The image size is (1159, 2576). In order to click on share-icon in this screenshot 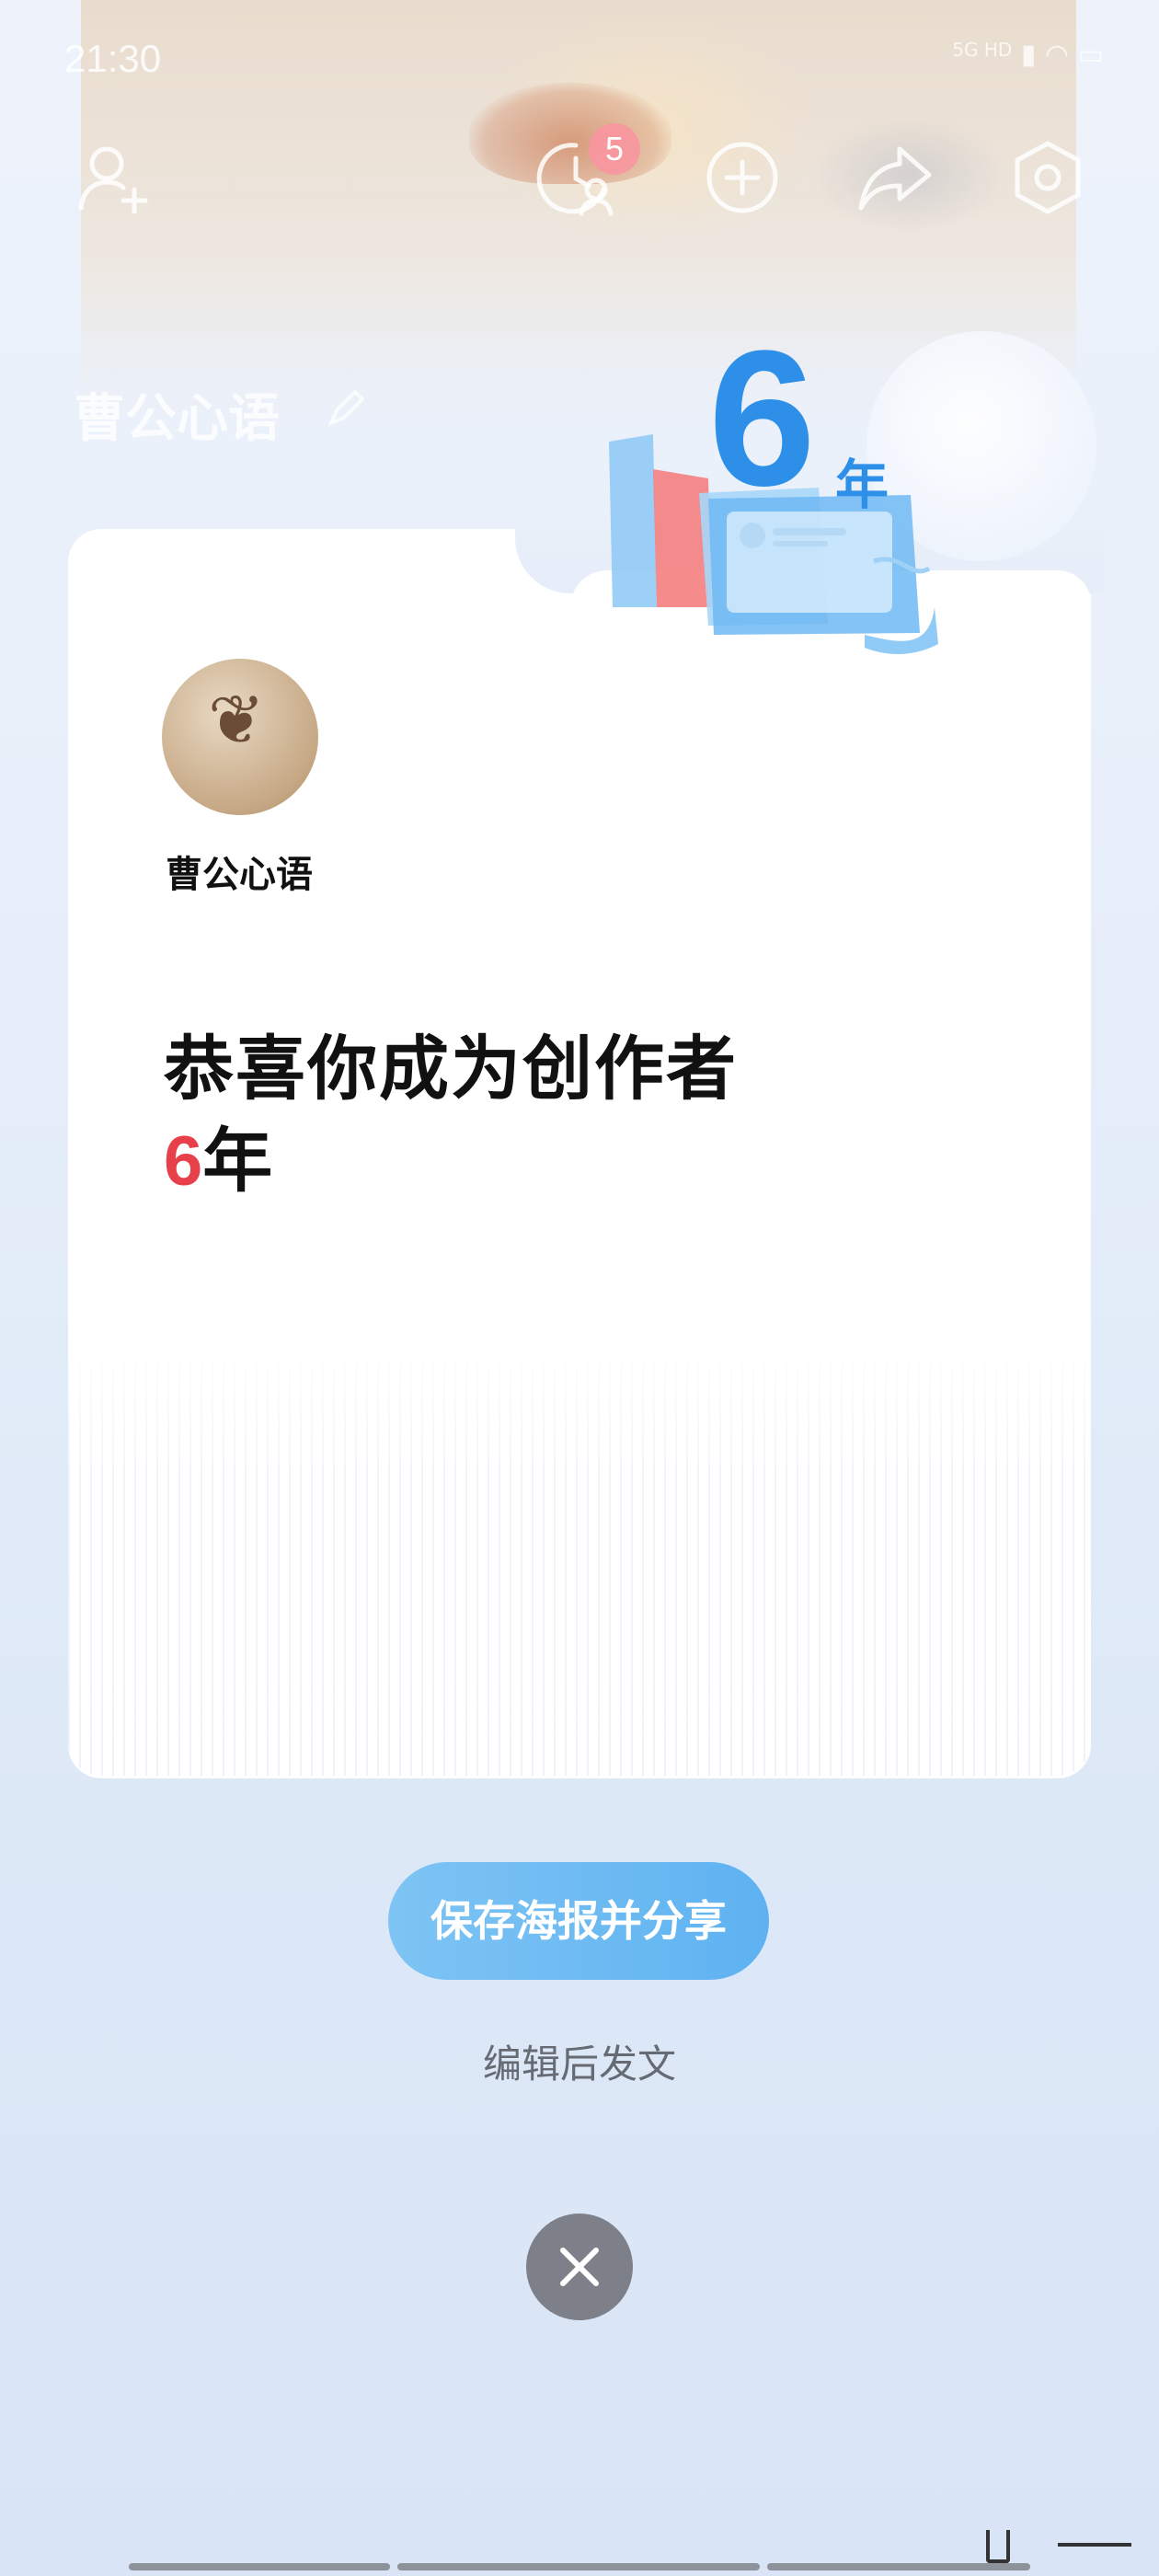, I will do `click(895, 177)`.